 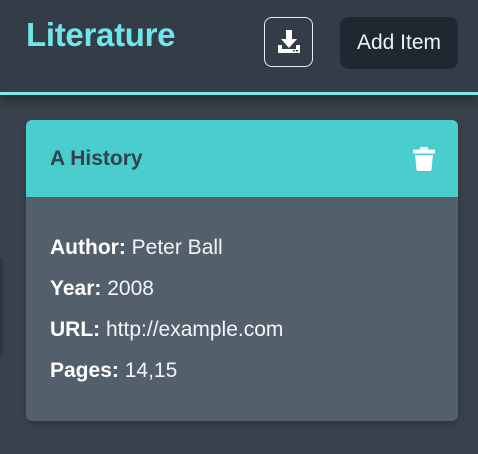 What do you see at coordinates (424, 159) in the screenshot?
I see `trash-icon` at bounding box center [424, 159].